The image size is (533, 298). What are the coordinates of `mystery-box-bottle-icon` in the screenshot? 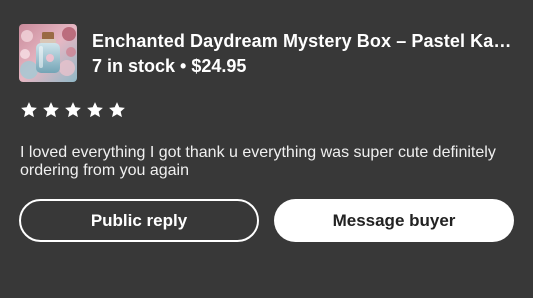 It's located at (48, 53).